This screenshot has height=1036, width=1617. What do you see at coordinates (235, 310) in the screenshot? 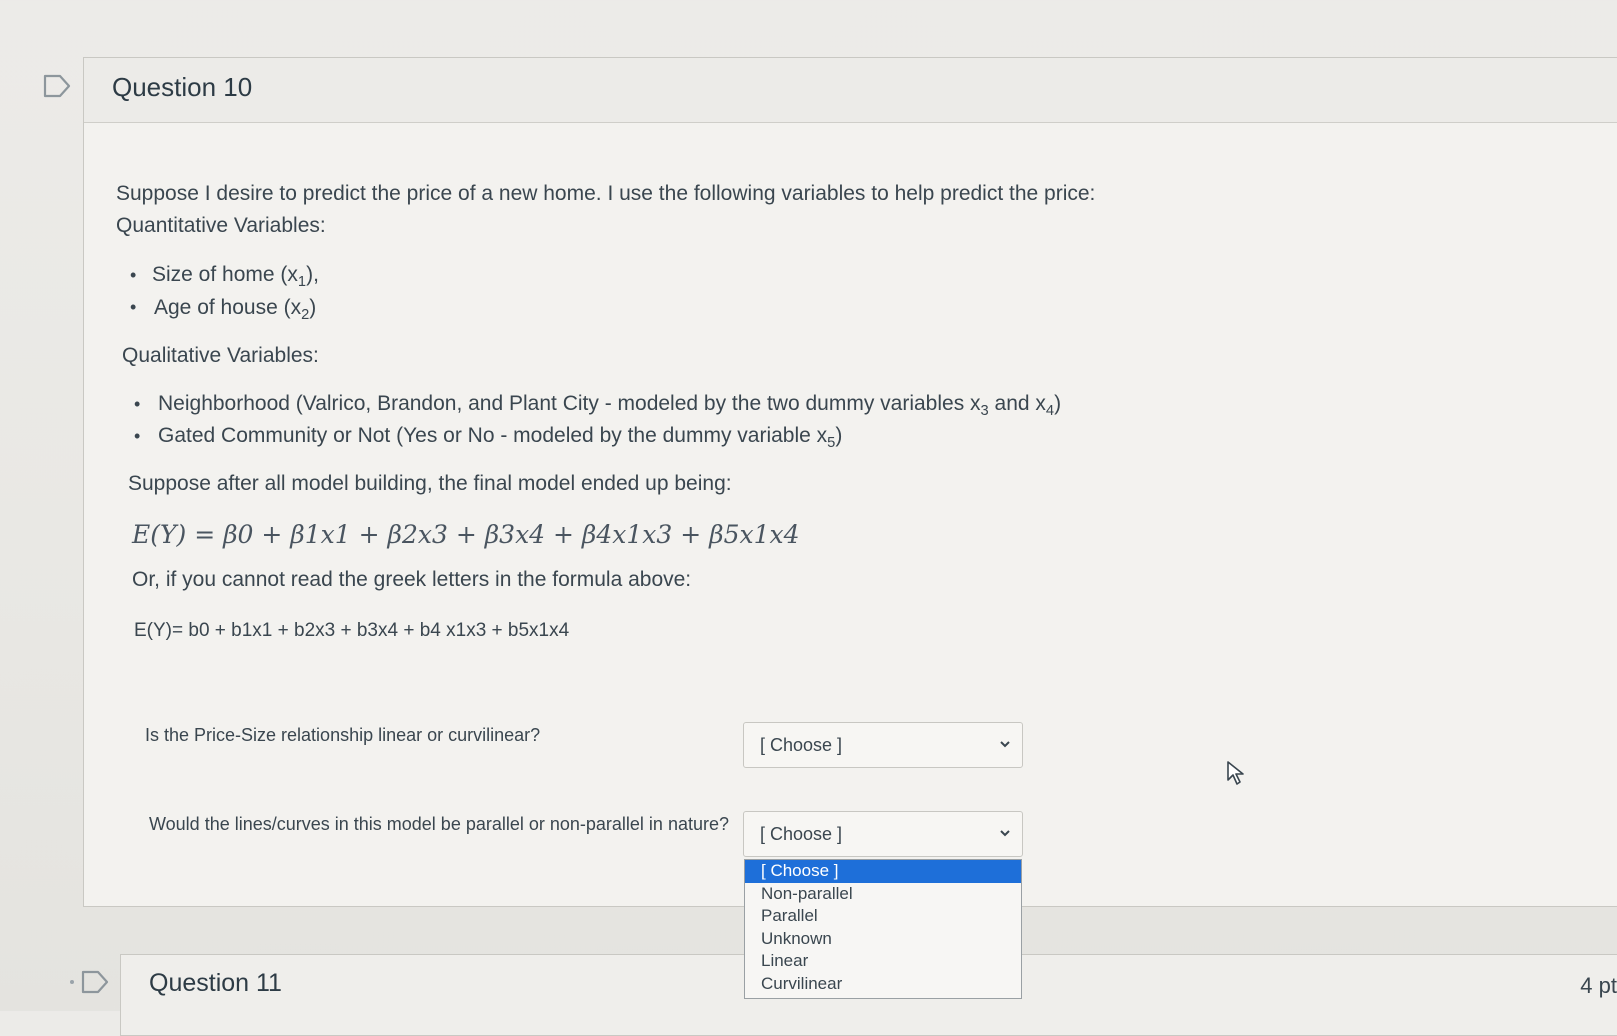
I see `quant-item-age: Age of house (x2)` at bounding box center [235, 310].